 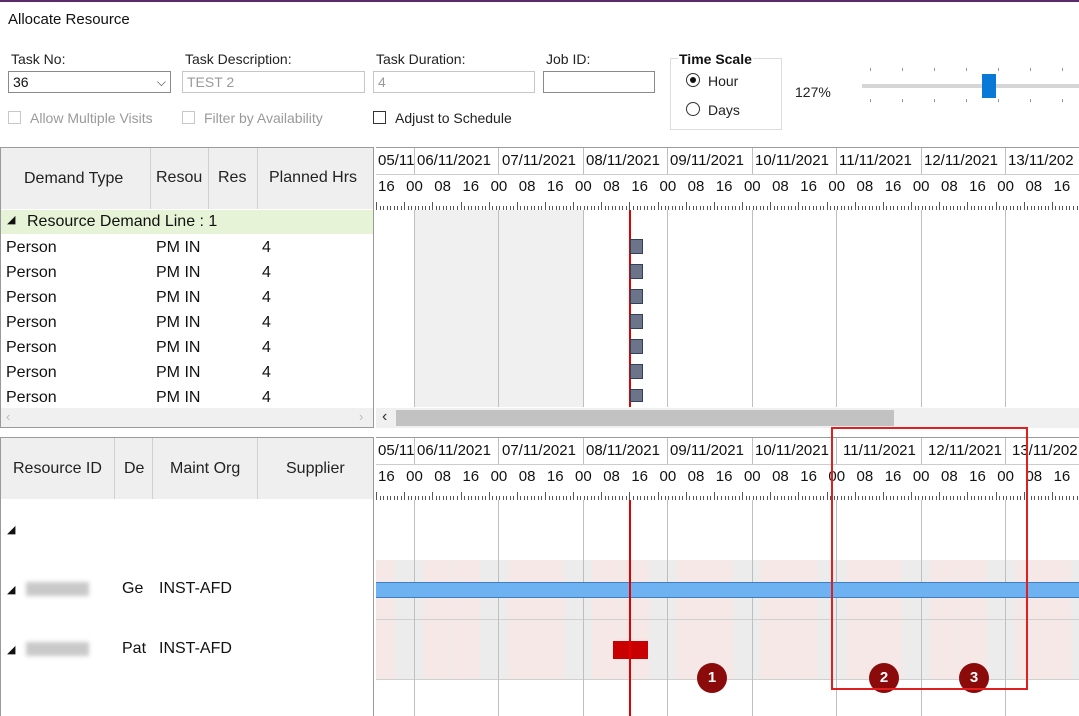 What do you see at coordinates (14, 117) in the screenshot?
I see `allow-multiple-visits-checkbox` at bounding box center [14, 117].